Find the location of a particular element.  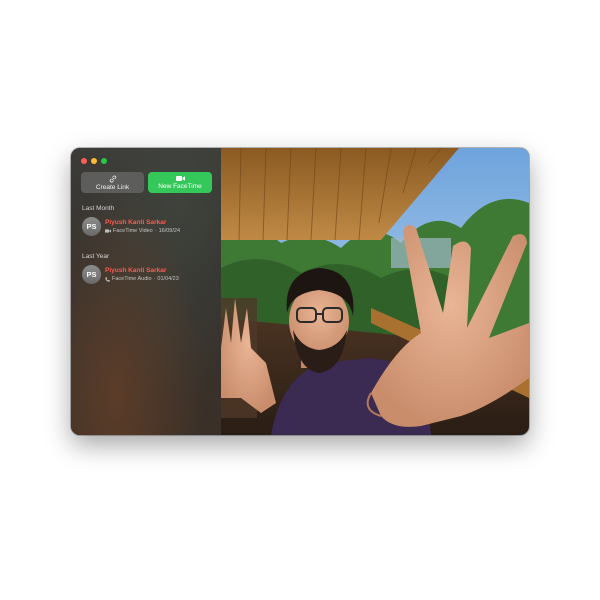

call-type: FaceTime Audio is located at coordinates (132, 279).